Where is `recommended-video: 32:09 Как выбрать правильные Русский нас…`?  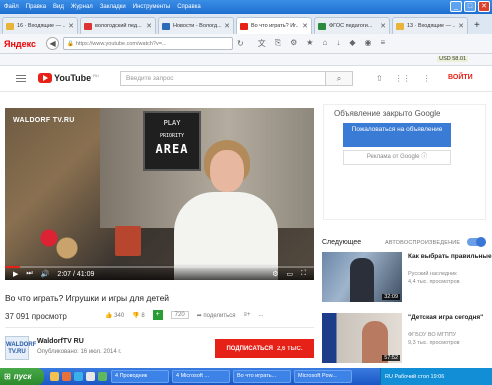 recommended-video: 32:09 Как выбрать правильные Русский нас… is located at coordinates (407, 278).